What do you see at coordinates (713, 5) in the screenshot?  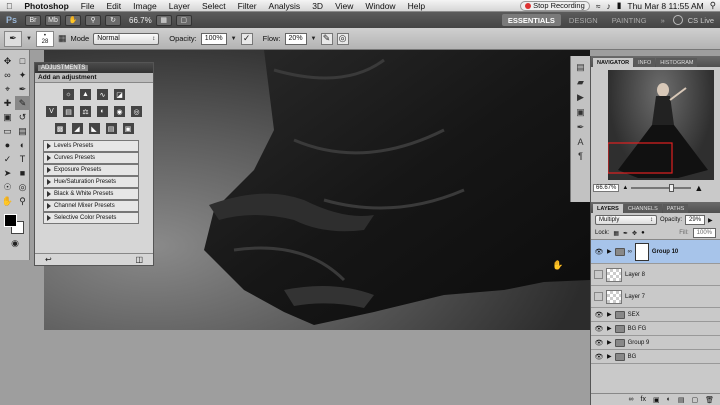 I see `spotlight-icon: ⚲` at bounding box center [713, 5].